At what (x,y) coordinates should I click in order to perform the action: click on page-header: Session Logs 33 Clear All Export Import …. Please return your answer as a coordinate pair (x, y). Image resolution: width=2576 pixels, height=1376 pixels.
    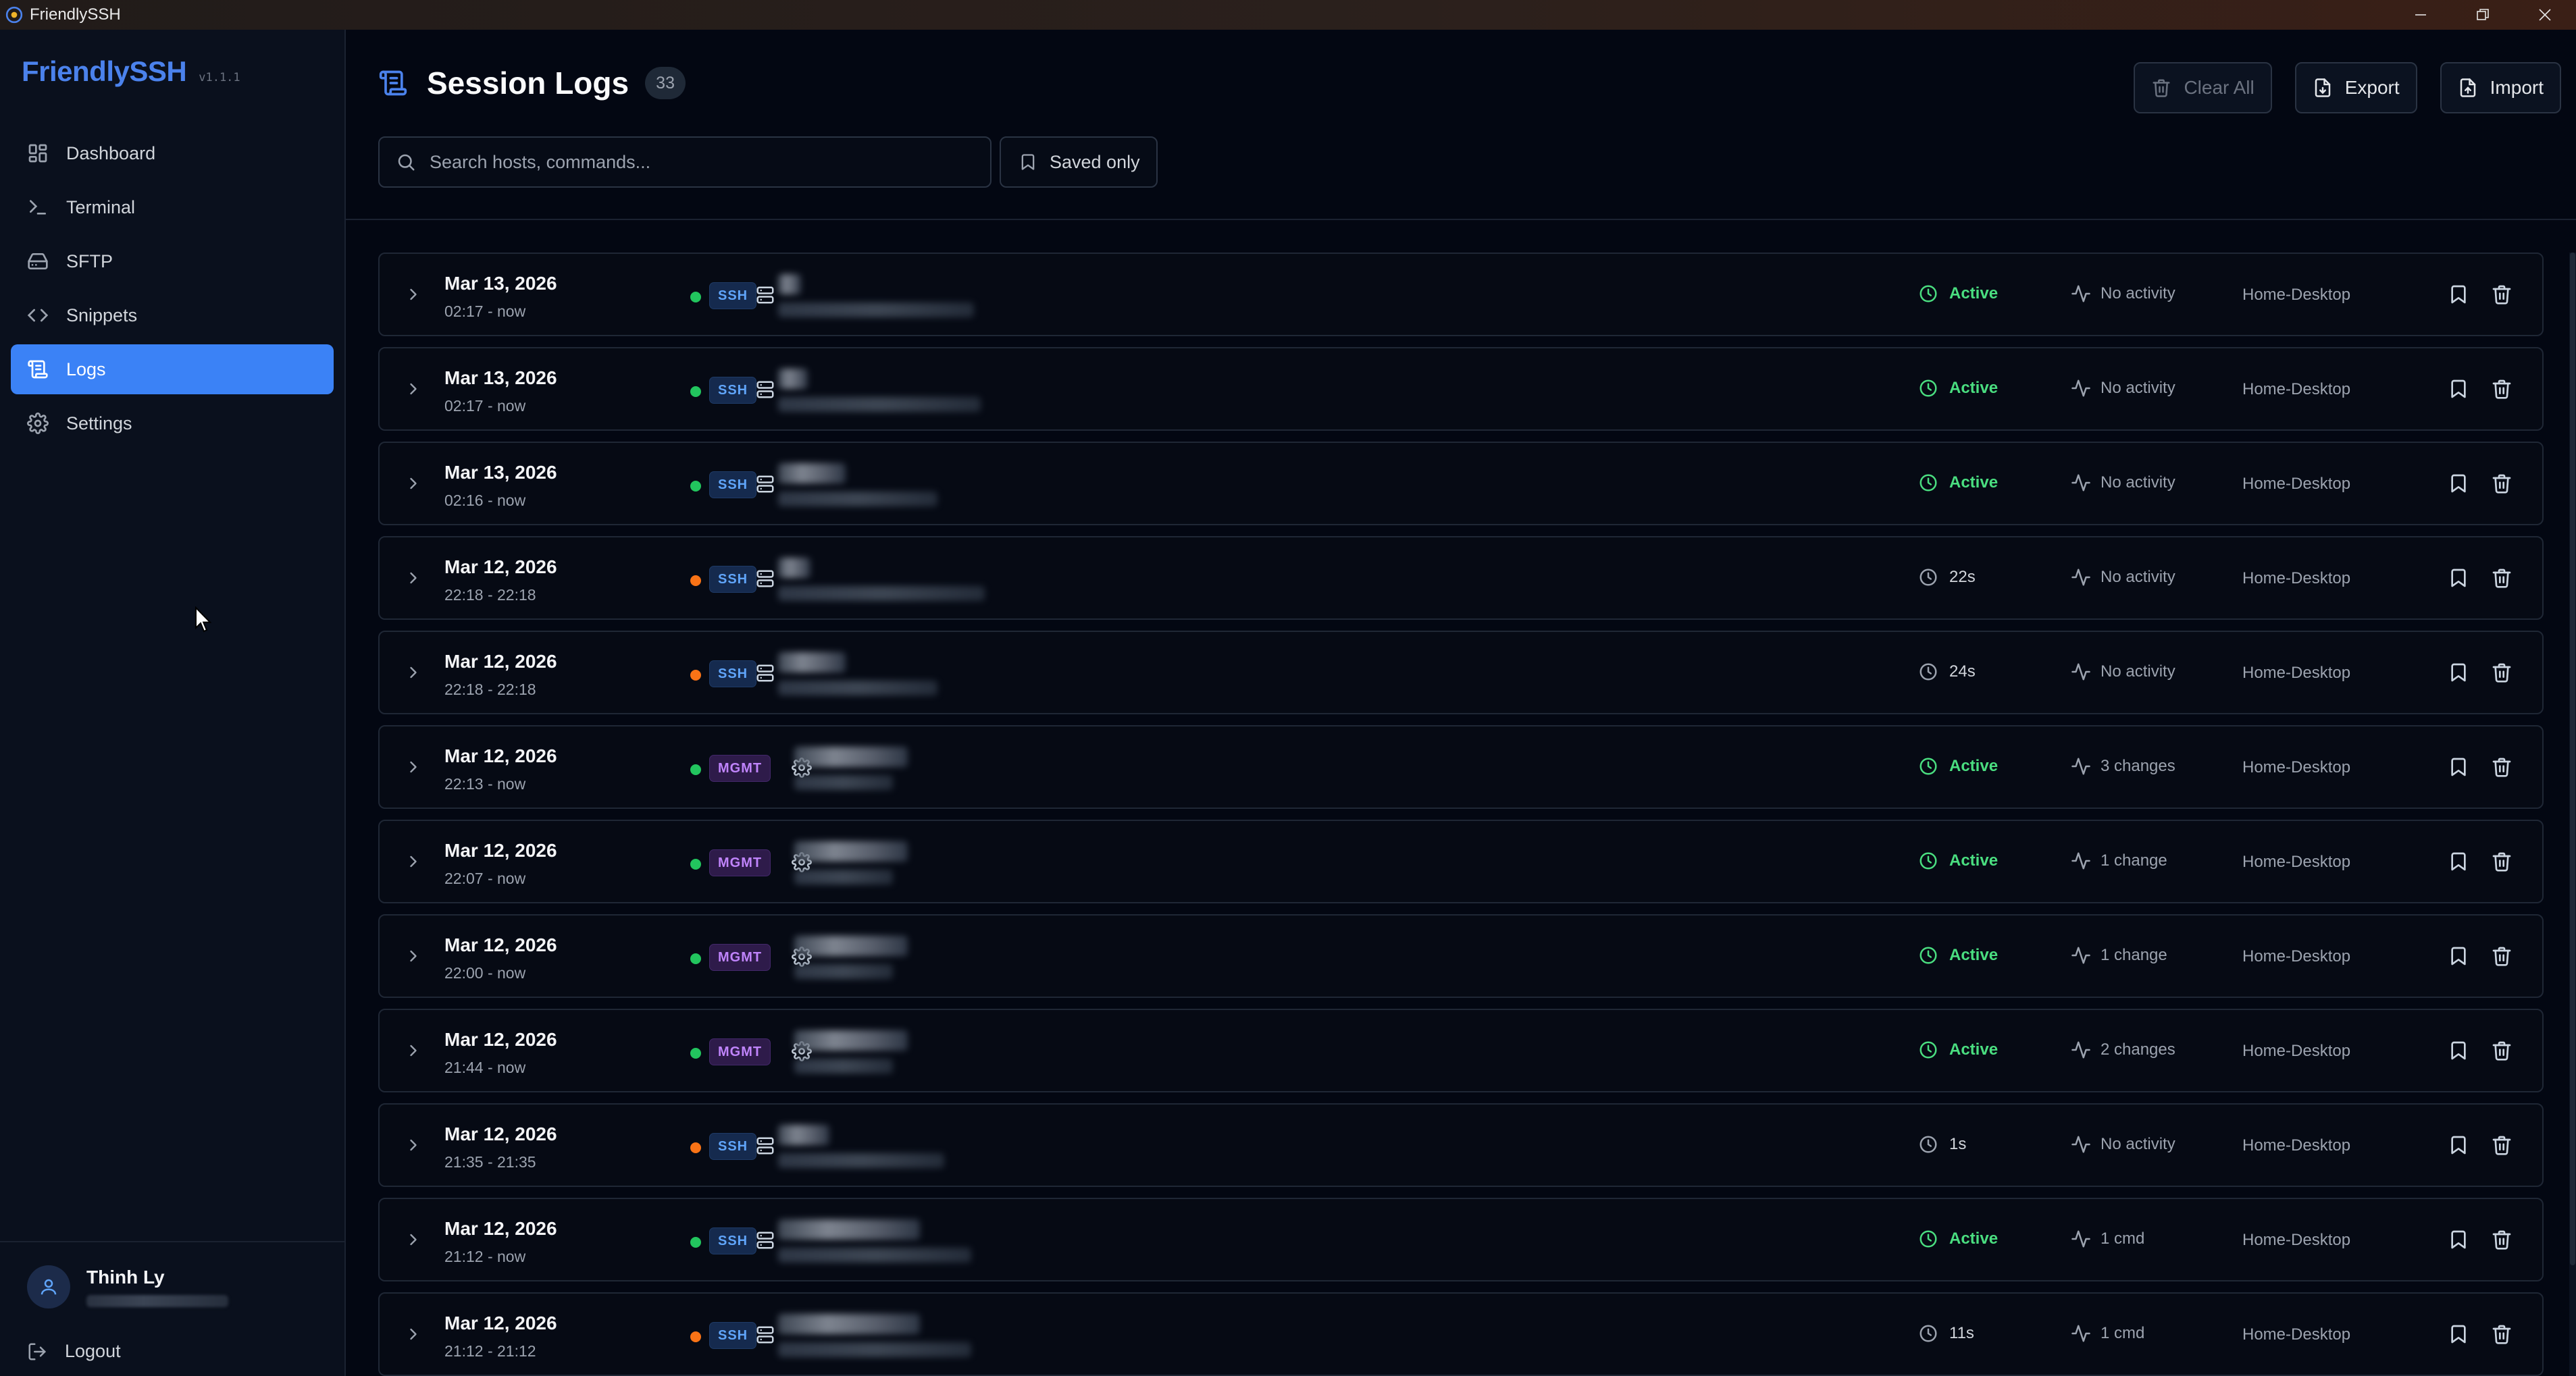
    Looking at the image, I should click on (1461, 125).